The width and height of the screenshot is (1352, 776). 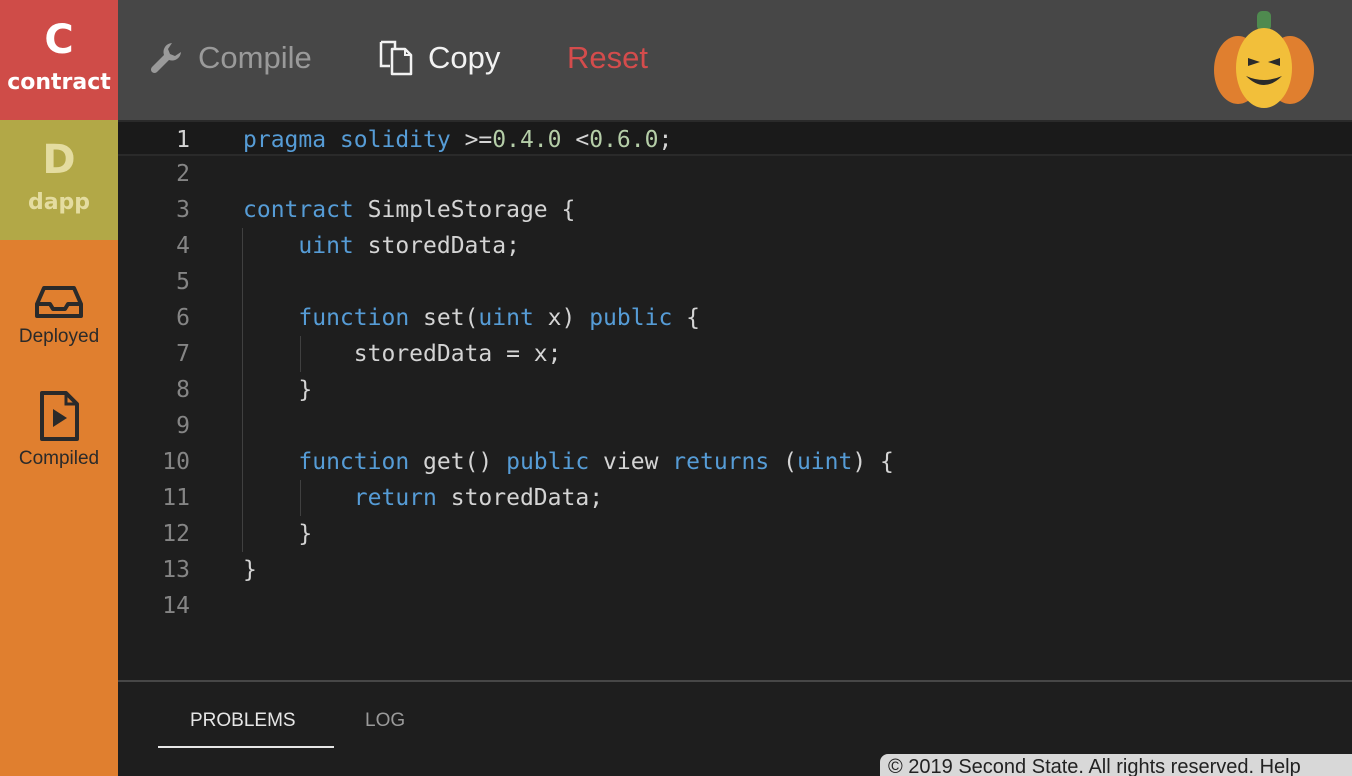 What do you see at coordinates (735, 498) in the screenshot?
I see `code-line: 11 return storedData;` at bounding box center [735, 498].